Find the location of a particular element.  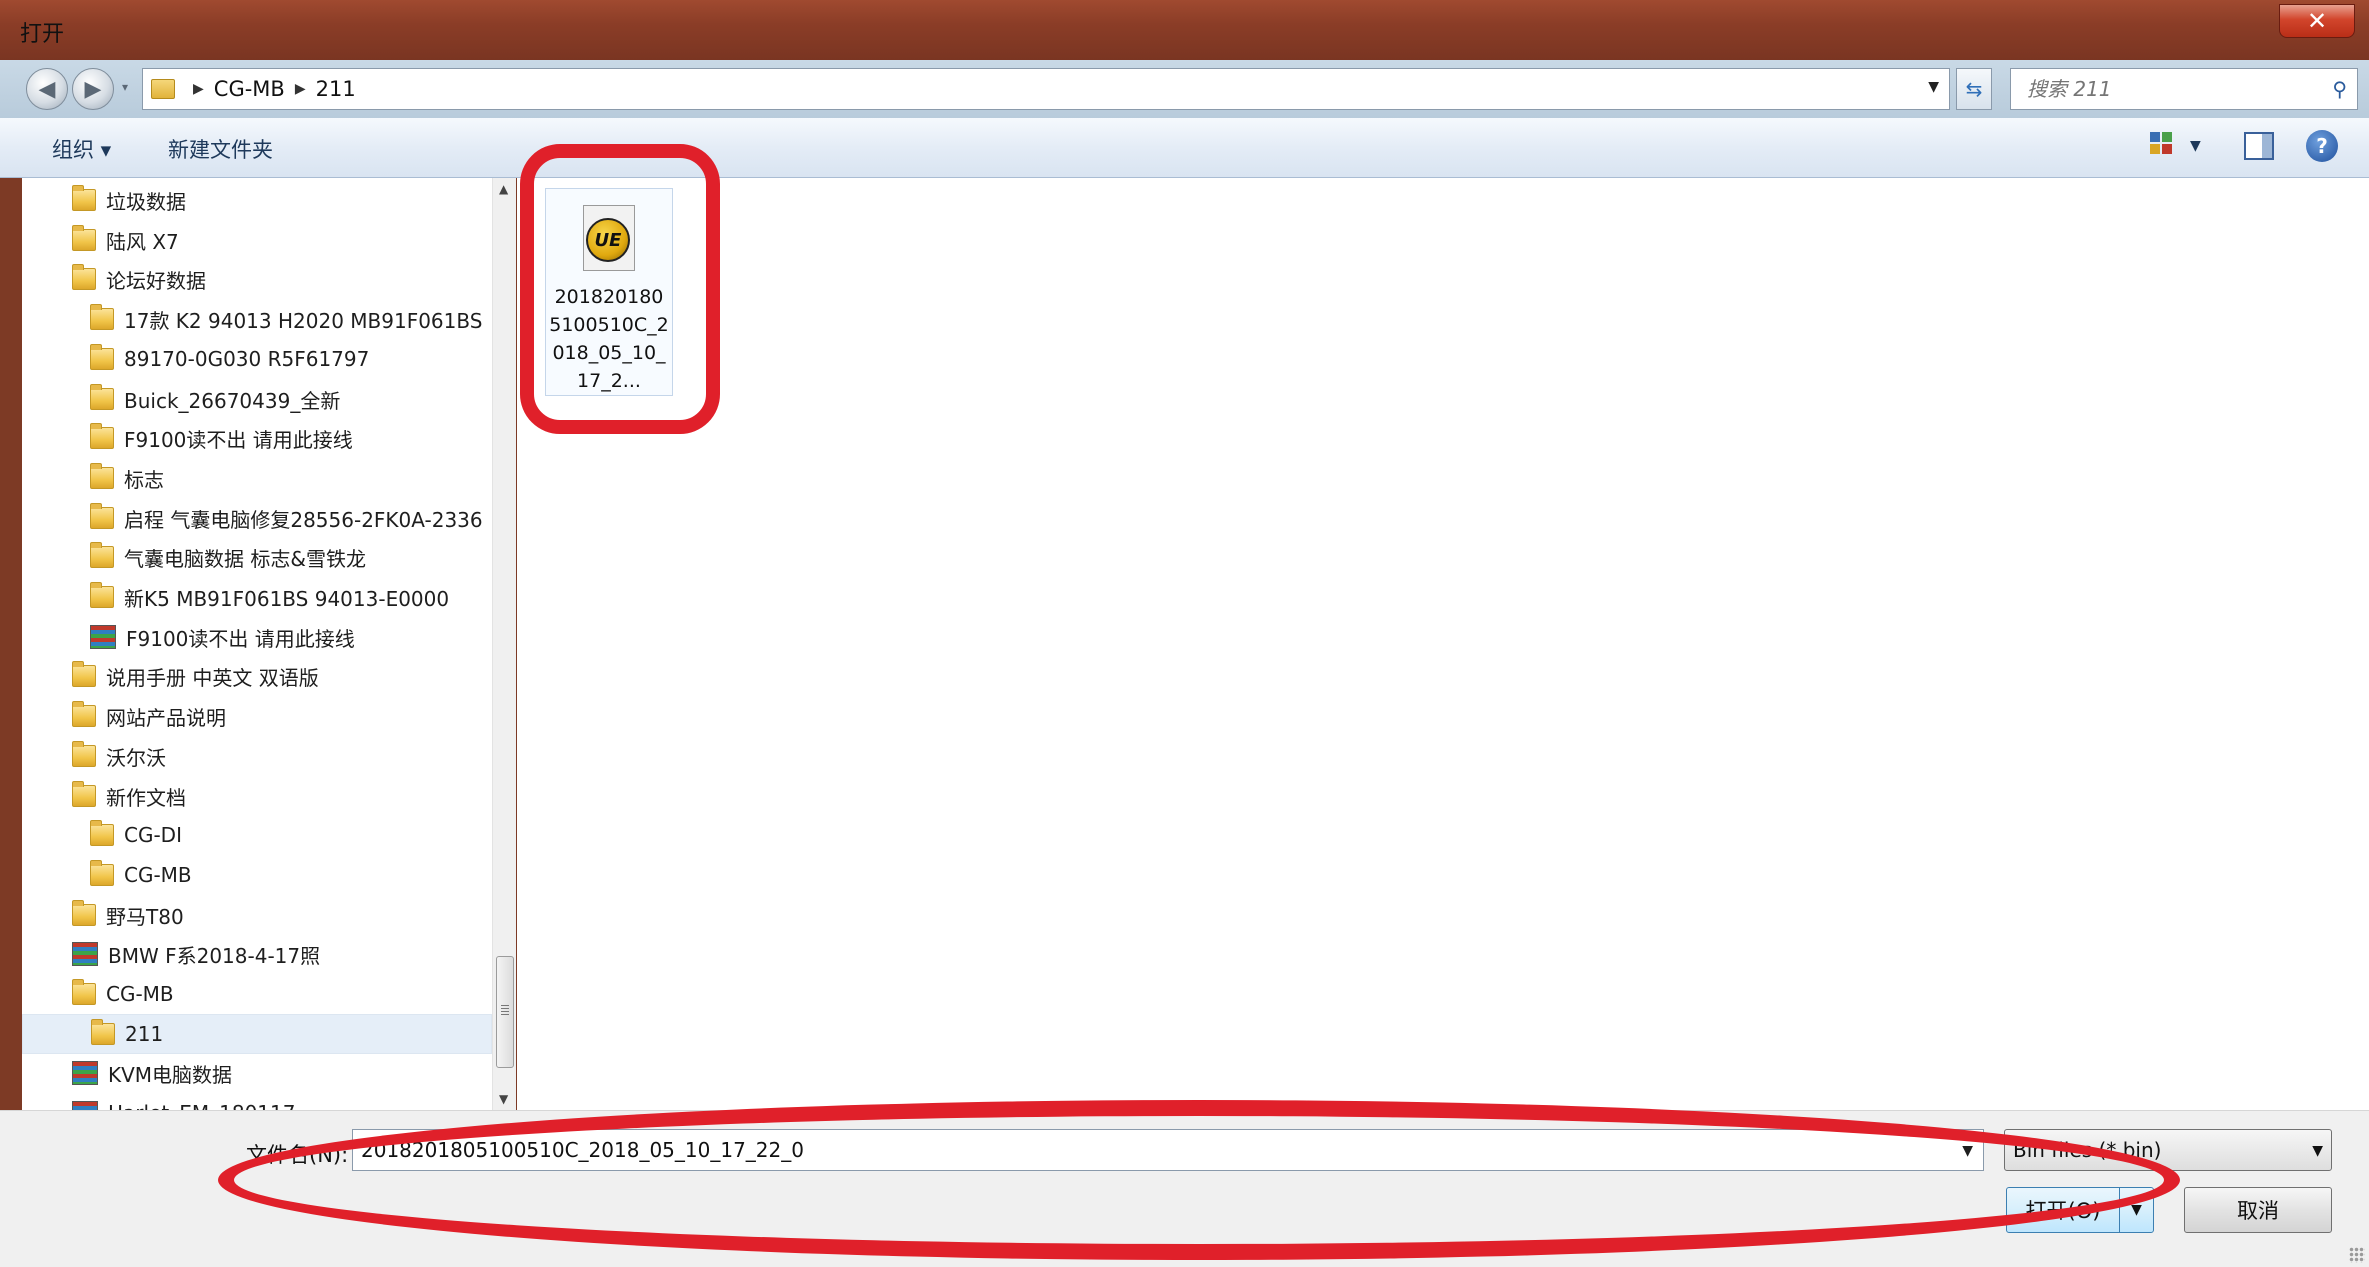

address-bar: ▶ CG-MB ▶ 211 ▼ is located at coordinates (1046, 89).